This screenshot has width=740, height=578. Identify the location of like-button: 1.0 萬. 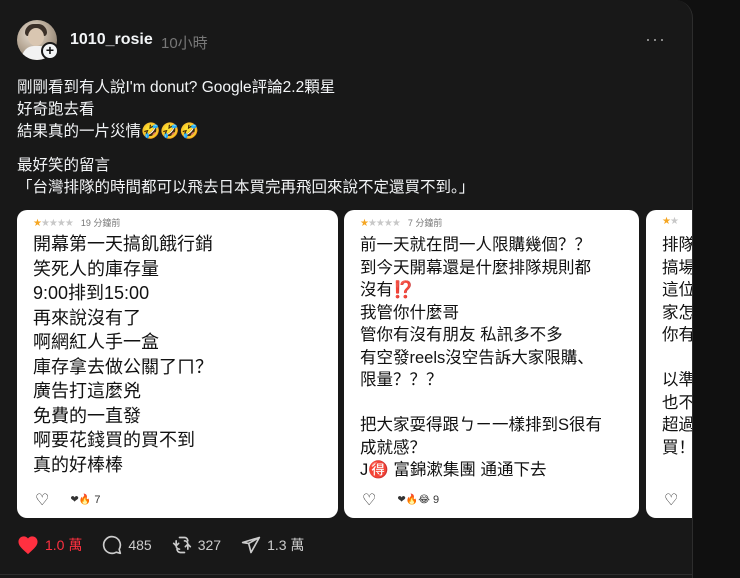
(49, 545).